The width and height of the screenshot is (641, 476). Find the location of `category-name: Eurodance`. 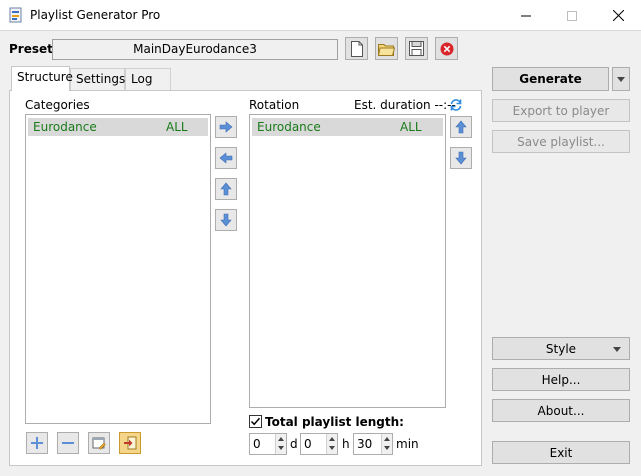

category-name: Eurodance is located at coordinates (65, 127).